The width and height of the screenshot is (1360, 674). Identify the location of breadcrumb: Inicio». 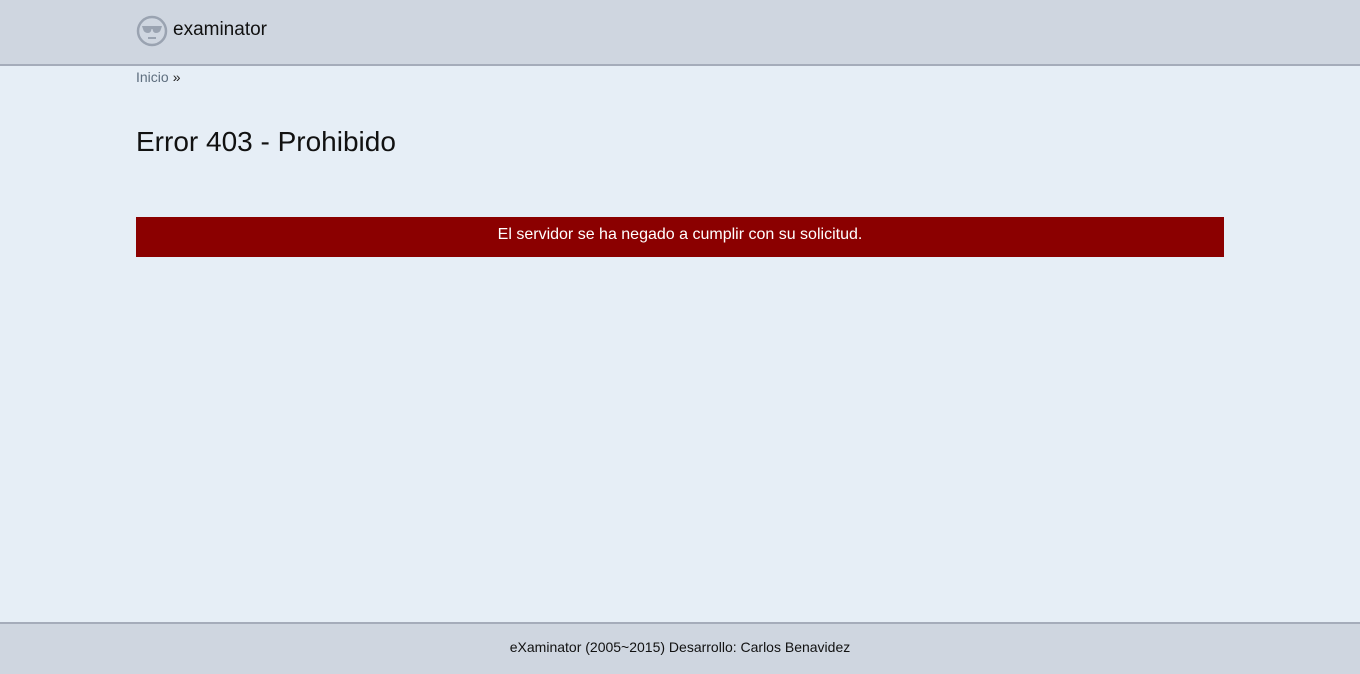
(158, 77).